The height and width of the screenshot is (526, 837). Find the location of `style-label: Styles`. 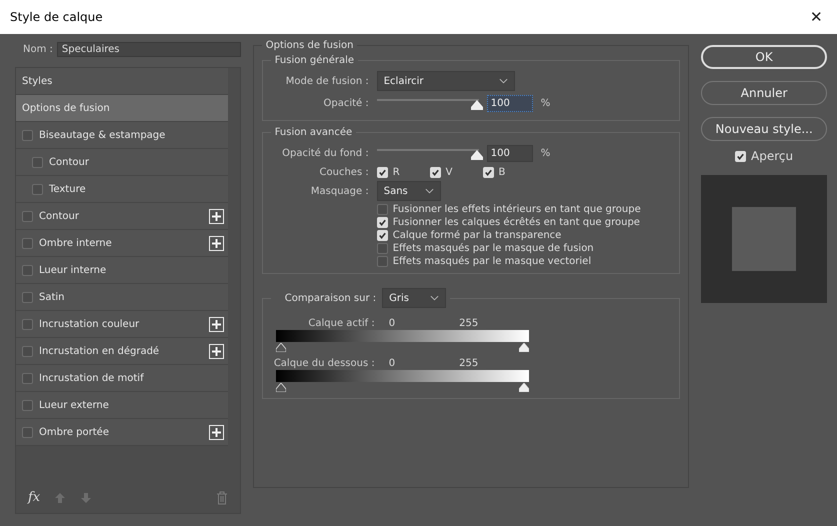

style-label: Styles is located at coordinates (38, 81).